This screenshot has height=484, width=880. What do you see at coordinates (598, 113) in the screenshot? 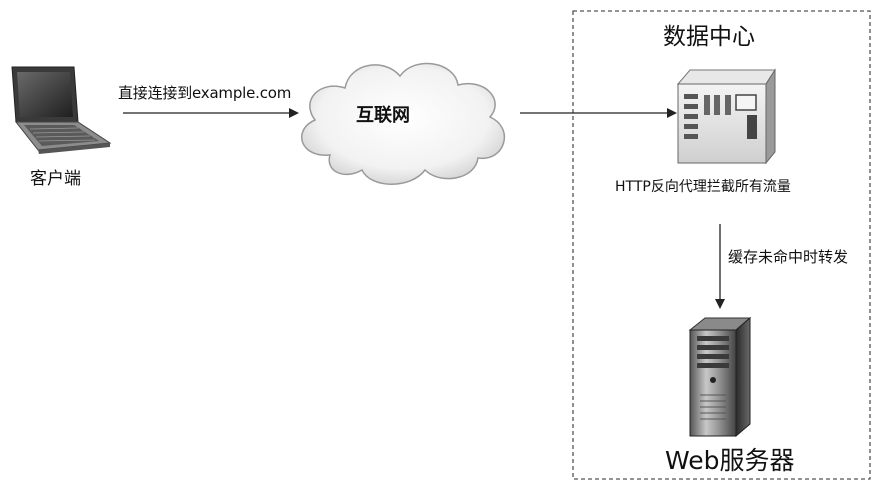
I see `arrow-internet-to-proxy` at bounding box center [598, 113].